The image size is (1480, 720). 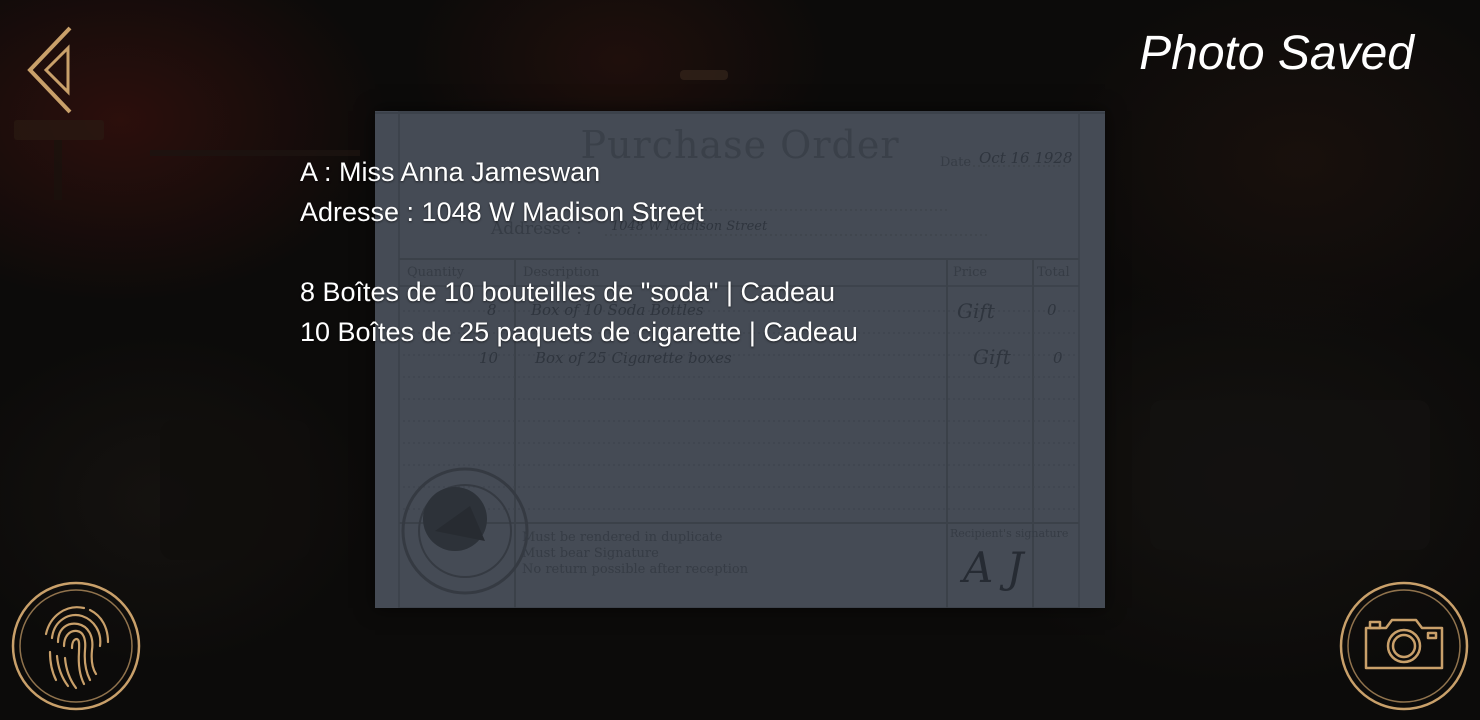 What do you see at coordinates (235, 490) in the screenshot?
I see `background-chair` at bounding box center [235, 490].